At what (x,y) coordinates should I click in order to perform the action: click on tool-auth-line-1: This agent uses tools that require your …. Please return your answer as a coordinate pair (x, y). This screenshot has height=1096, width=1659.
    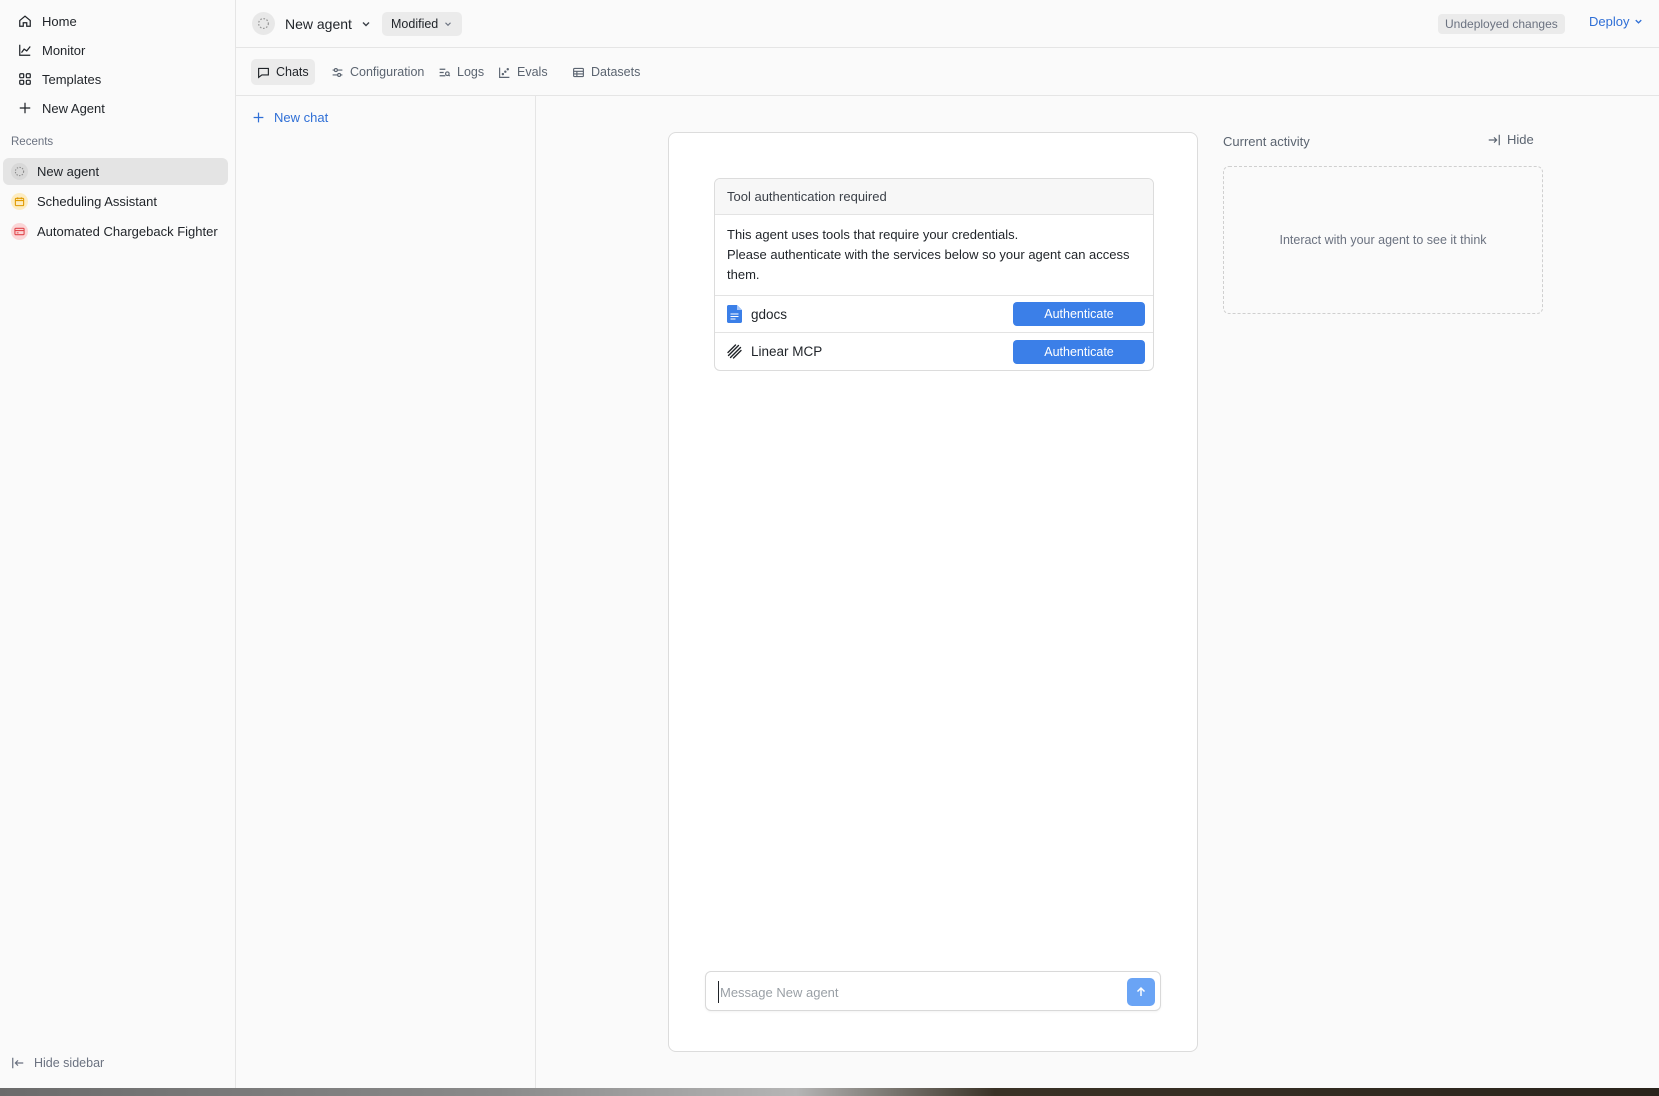
    Looking at the image, I should click on (873, 234).